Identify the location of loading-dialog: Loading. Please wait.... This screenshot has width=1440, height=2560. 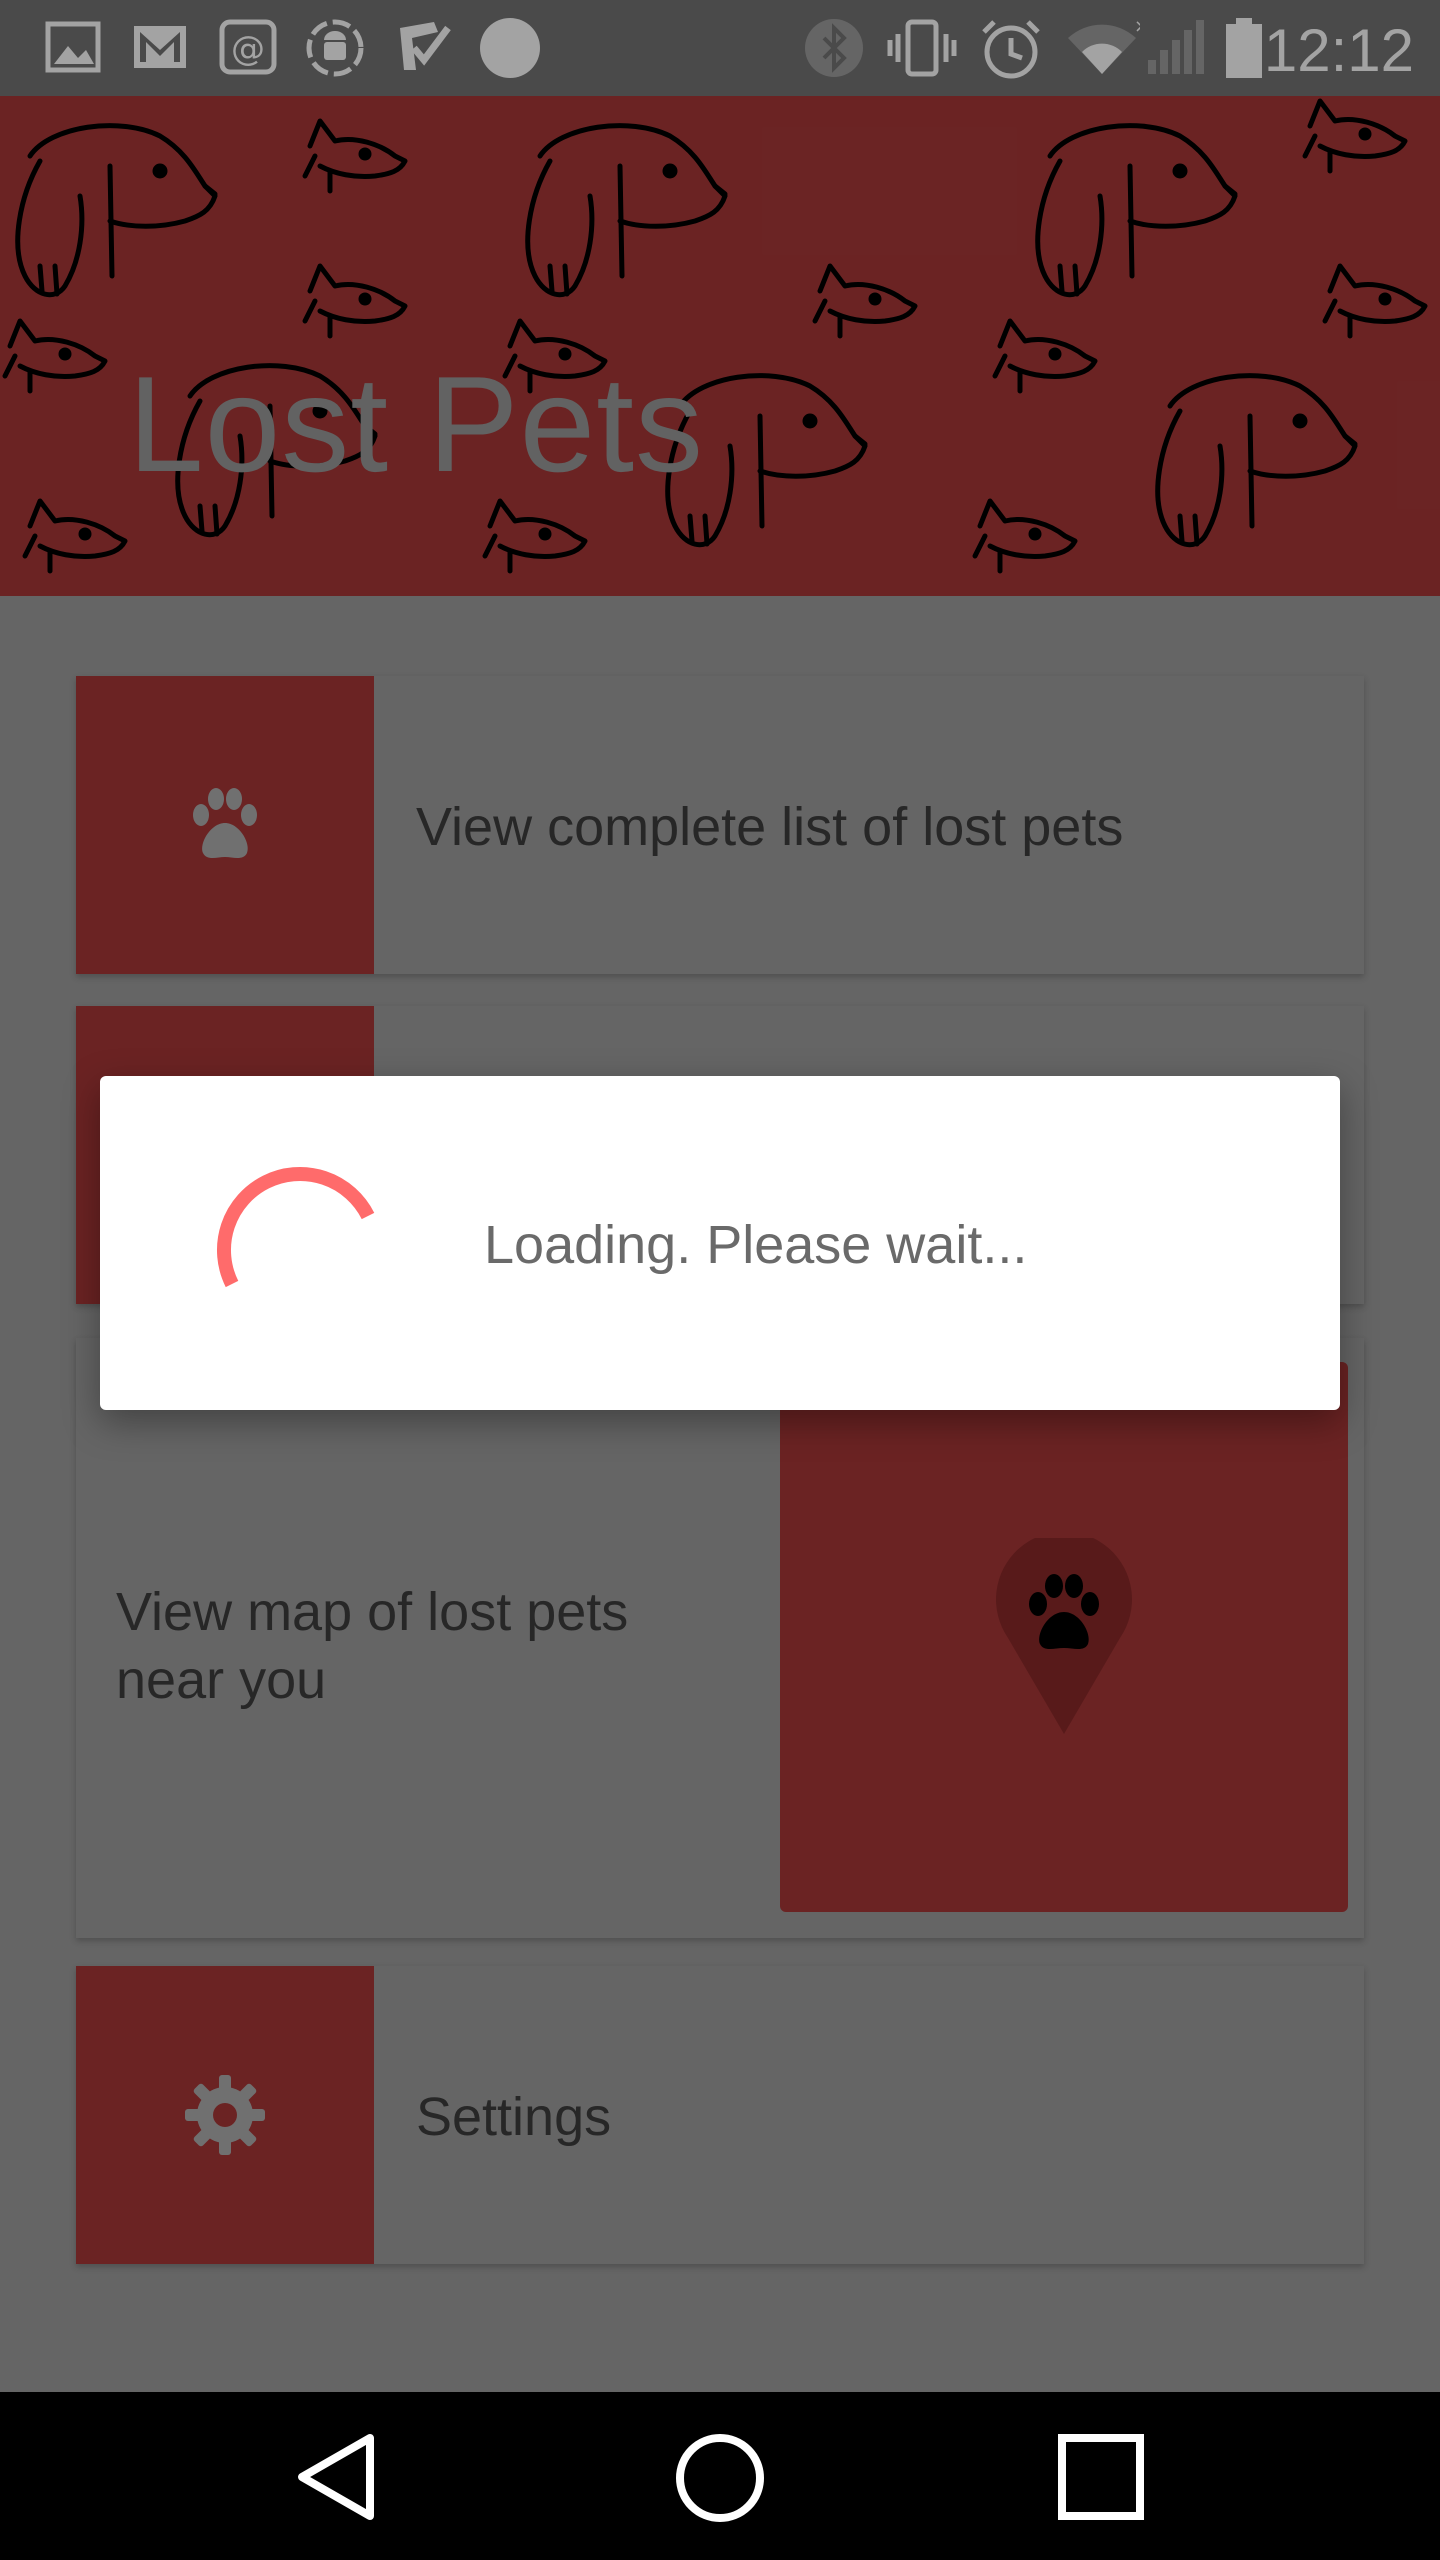
(720, 1243).